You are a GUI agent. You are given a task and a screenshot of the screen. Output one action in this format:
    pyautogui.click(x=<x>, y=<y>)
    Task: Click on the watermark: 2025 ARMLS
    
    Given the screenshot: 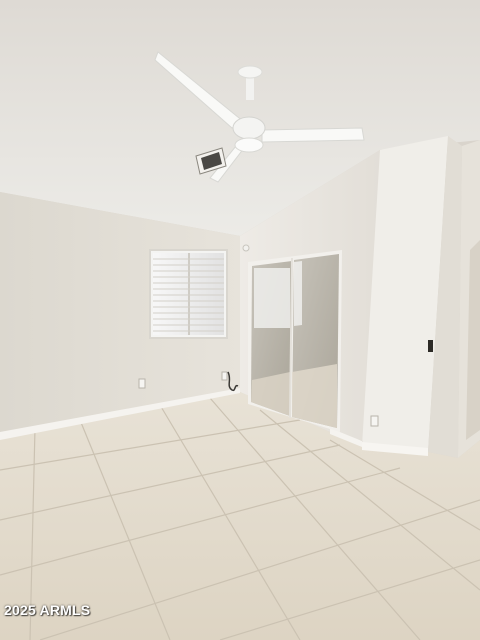 What is the action you would take?
    pyautogui.click(x=47, y=610)
    